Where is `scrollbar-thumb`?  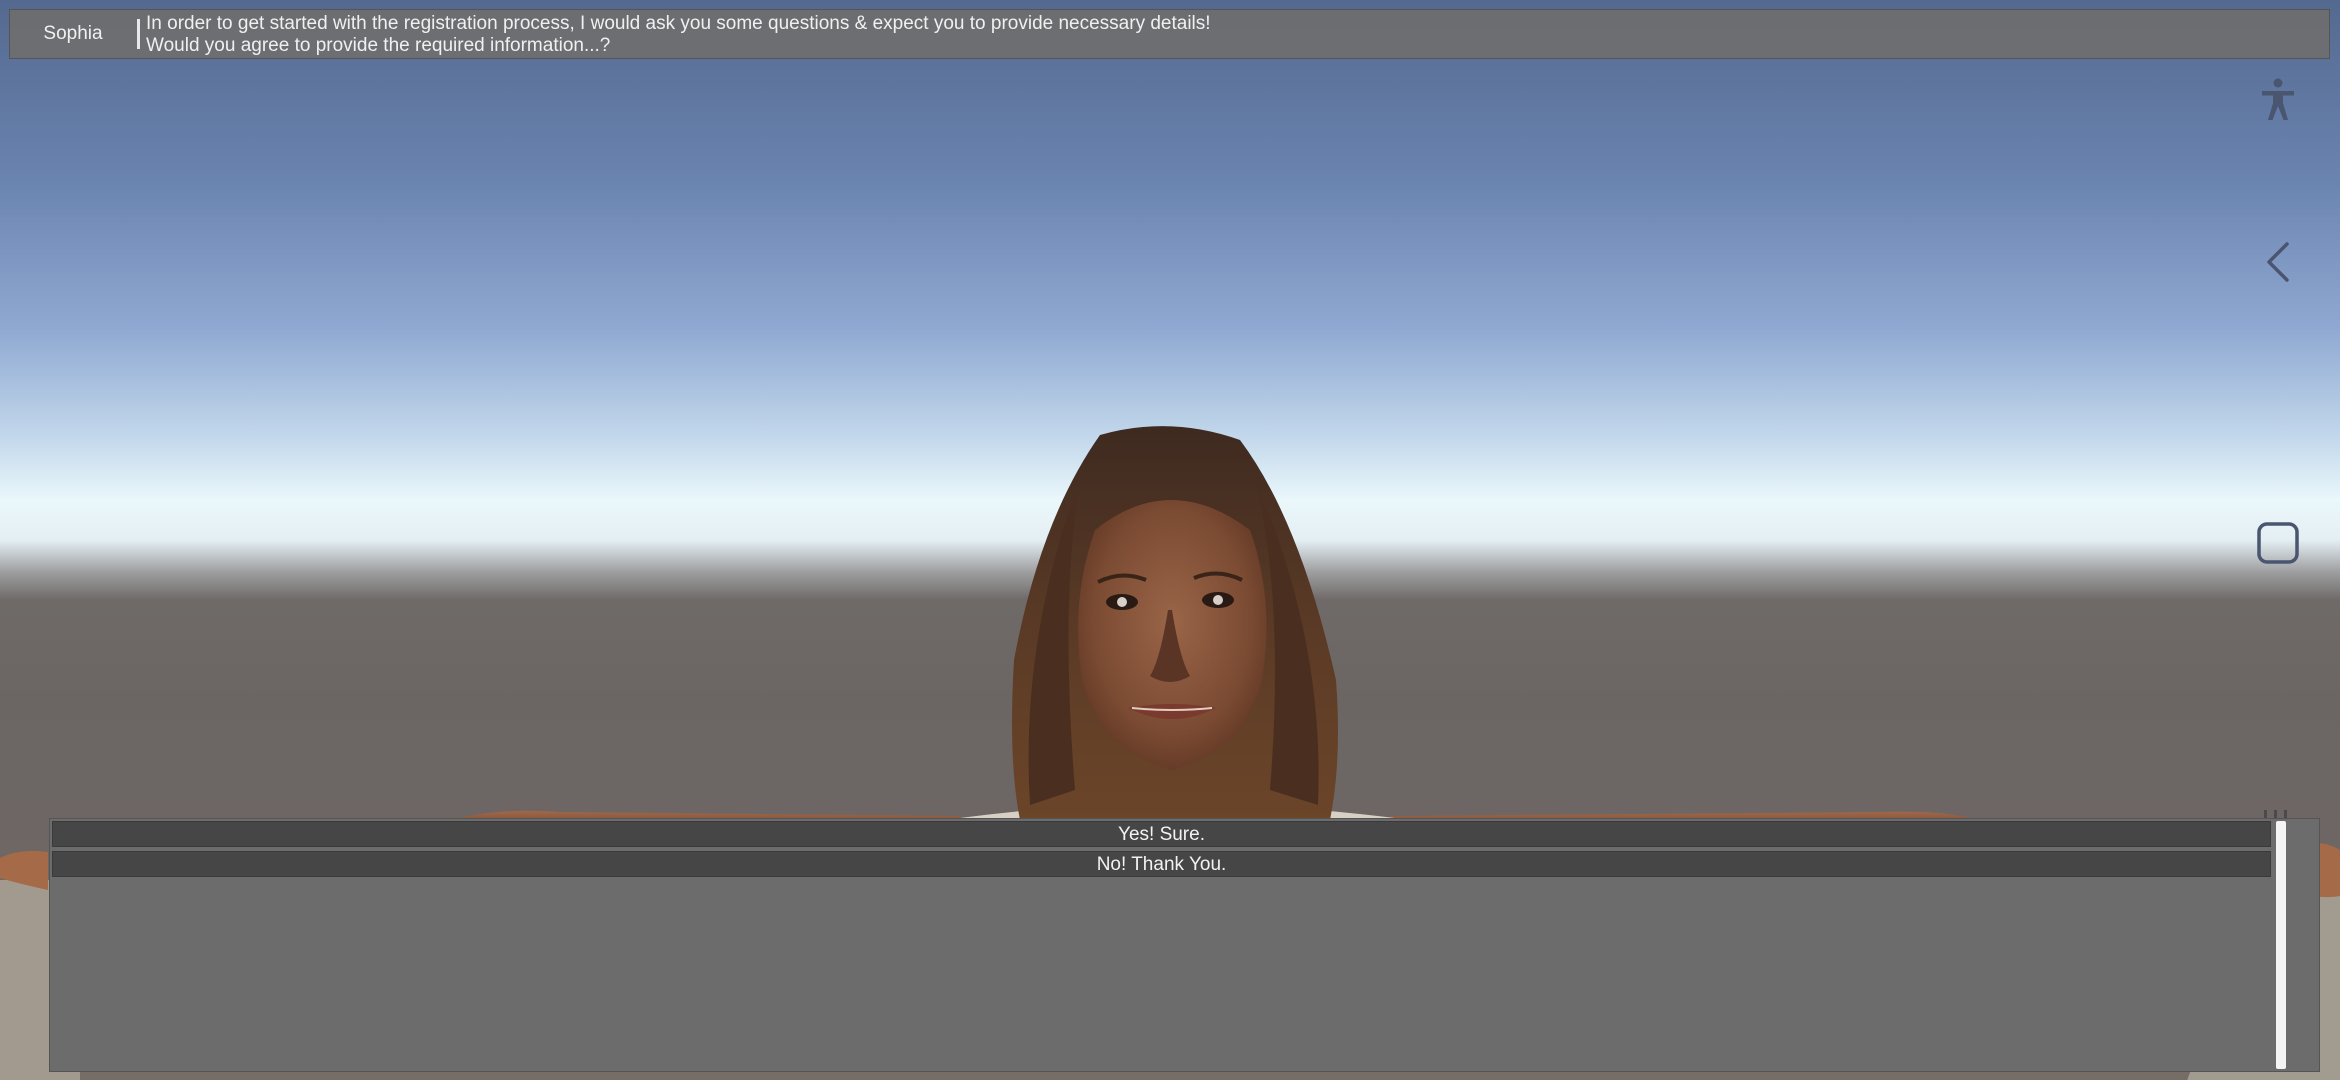
scrollbar-thumb is located at coordinates (2281, 945).